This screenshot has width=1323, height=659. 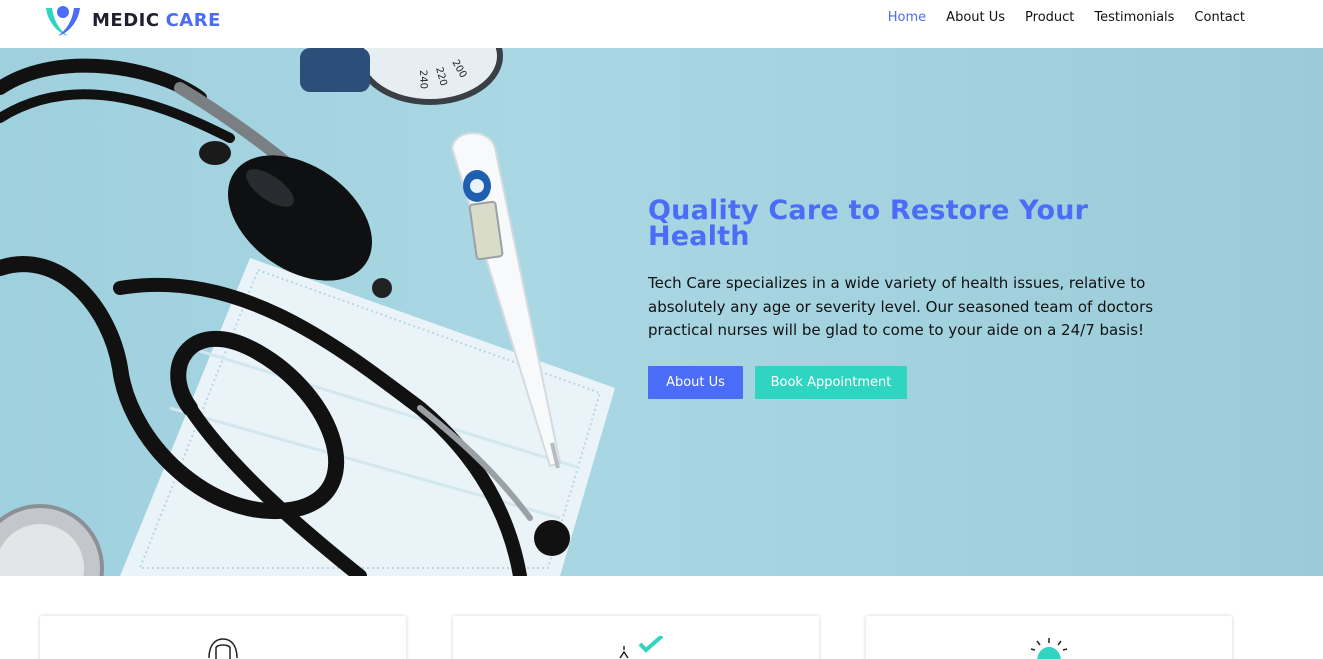 What do you see at coordinates (223, 647) in the screenshot?
I see `doctor-icon` at bounding box center [223, 647].